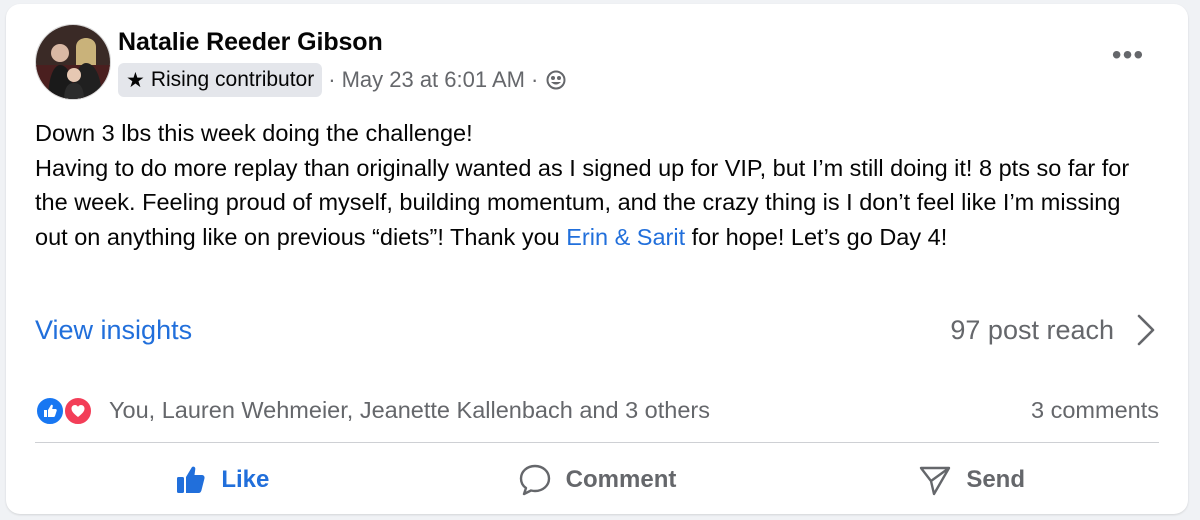 The width and height of the screenshot is (1200, 520). Describe the element at coordinates (433, 80) in the screenshot. I see `post-timestamp: May 23 at 6:01 AM` at that location.